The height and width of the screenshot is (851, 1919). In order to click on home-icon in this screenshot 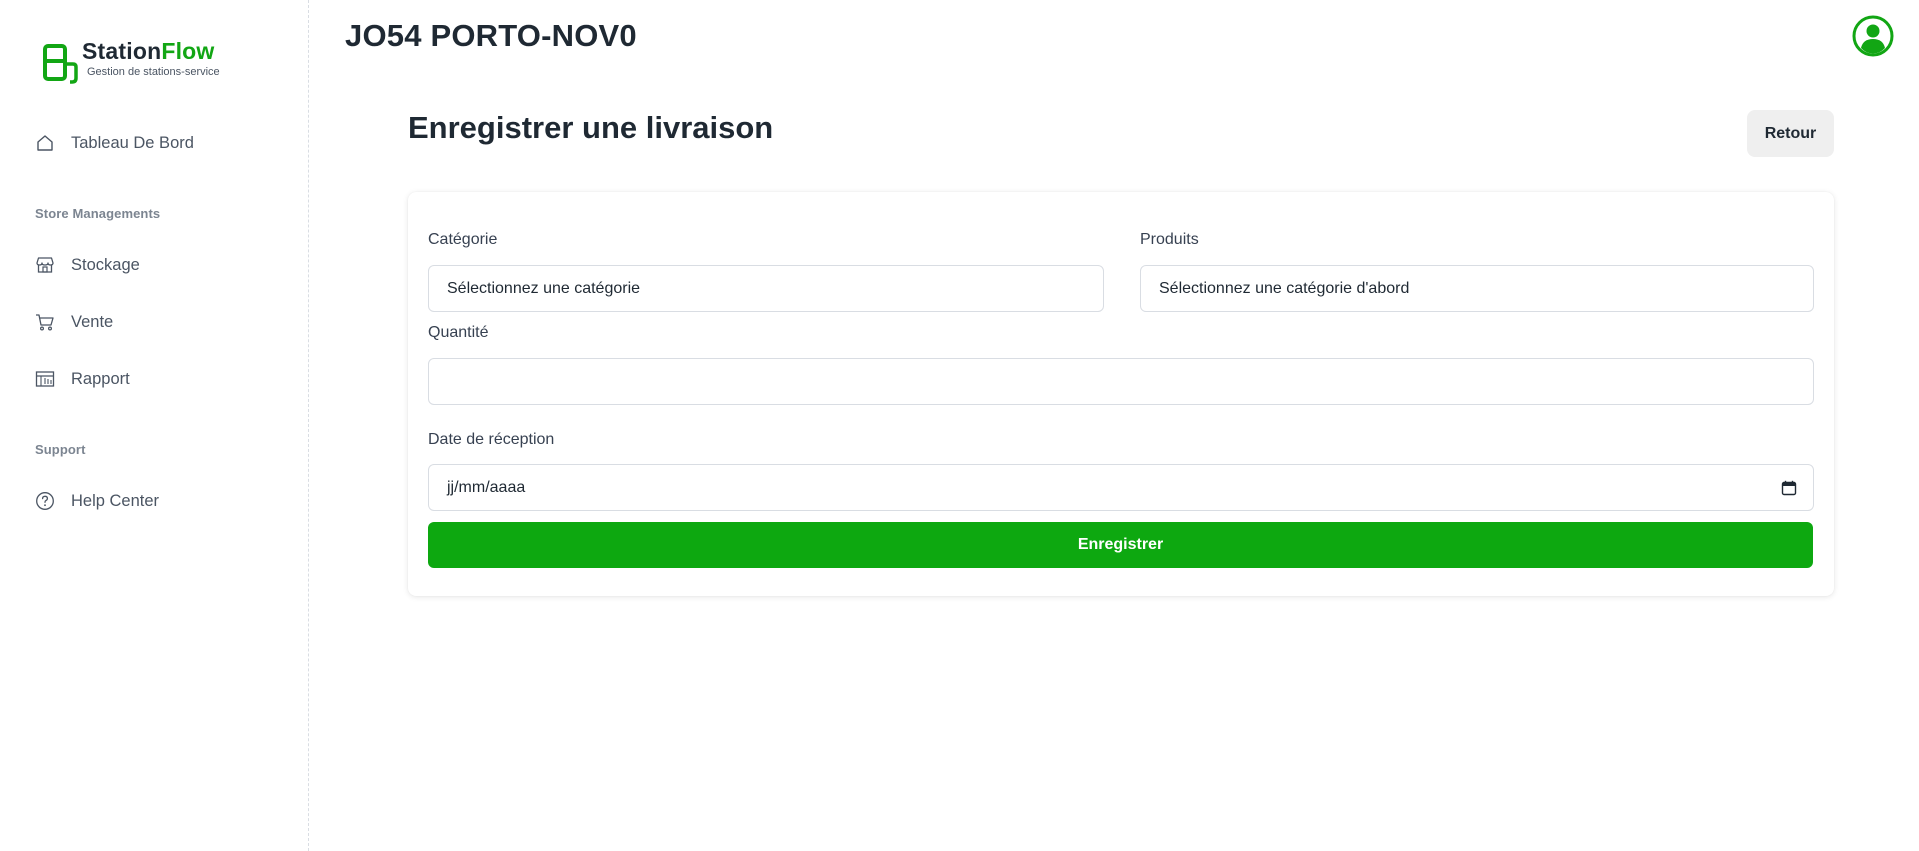, I will do `click(45, 143)`.